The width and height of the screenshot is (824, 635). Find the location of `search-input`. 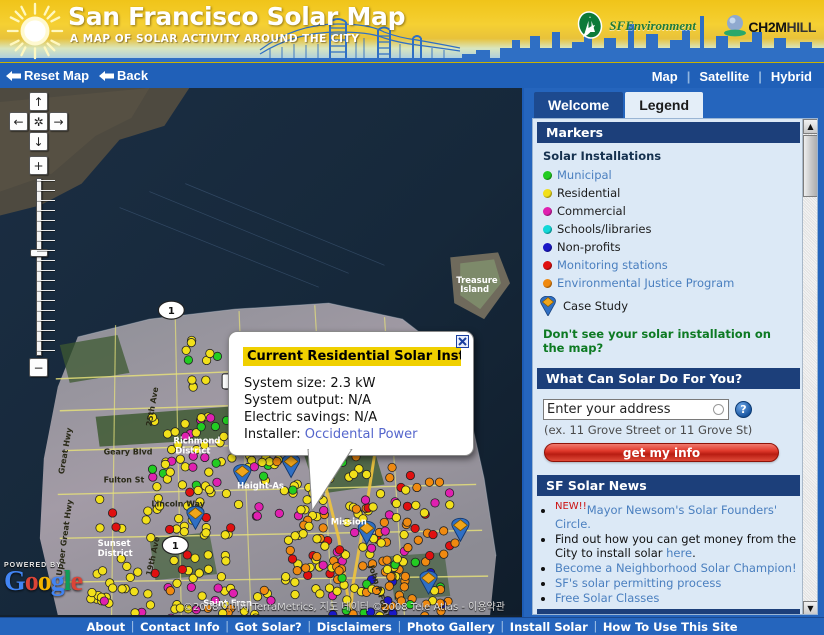

search-input is located at coordinates (636, 409).